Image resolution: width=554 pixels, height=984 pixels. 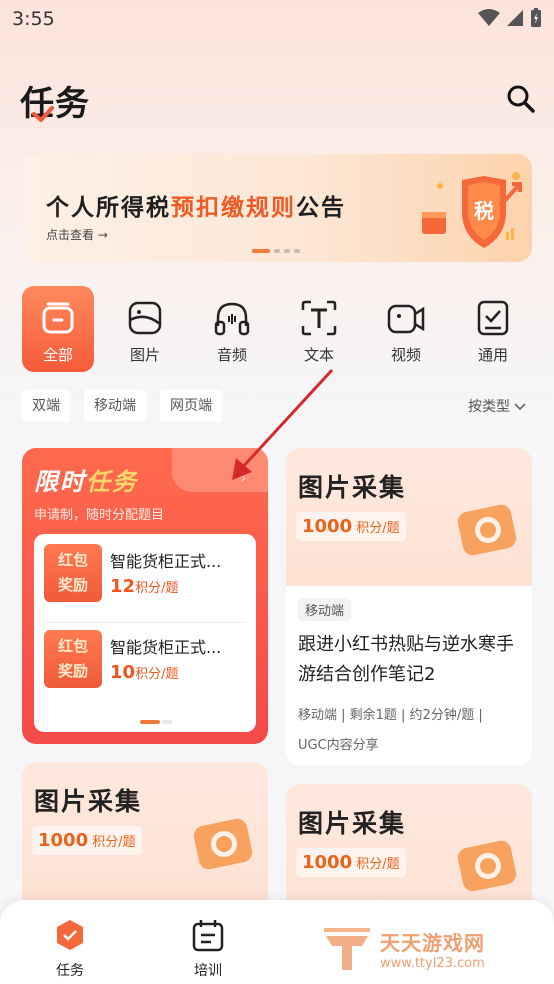 What do you see at coordinates (347, 949) in the screenshot?
I see `watermark-logo-icon` at bounding box center [347, 949].